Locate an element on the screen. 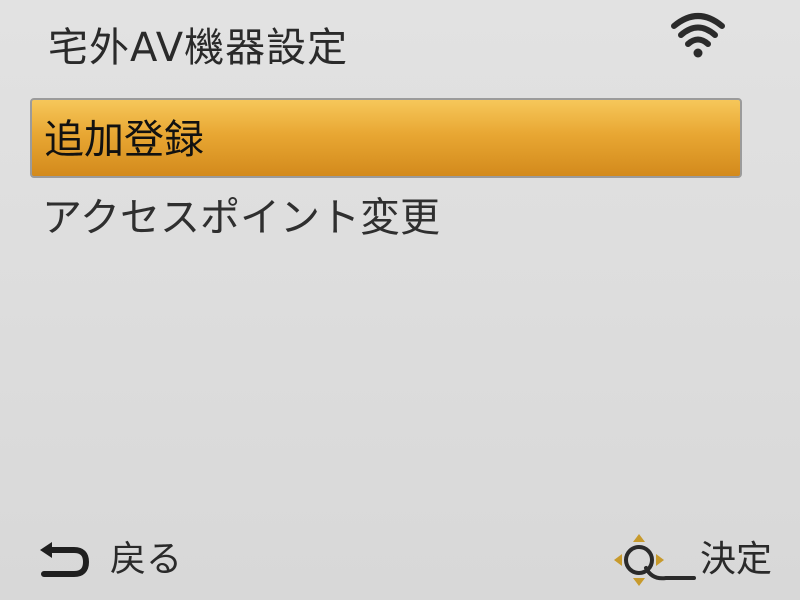 Image resolution: width=800 pixels, height=600 pixels. menu-item-add-registration: 追加登録 is located at coordinates (386, 138).